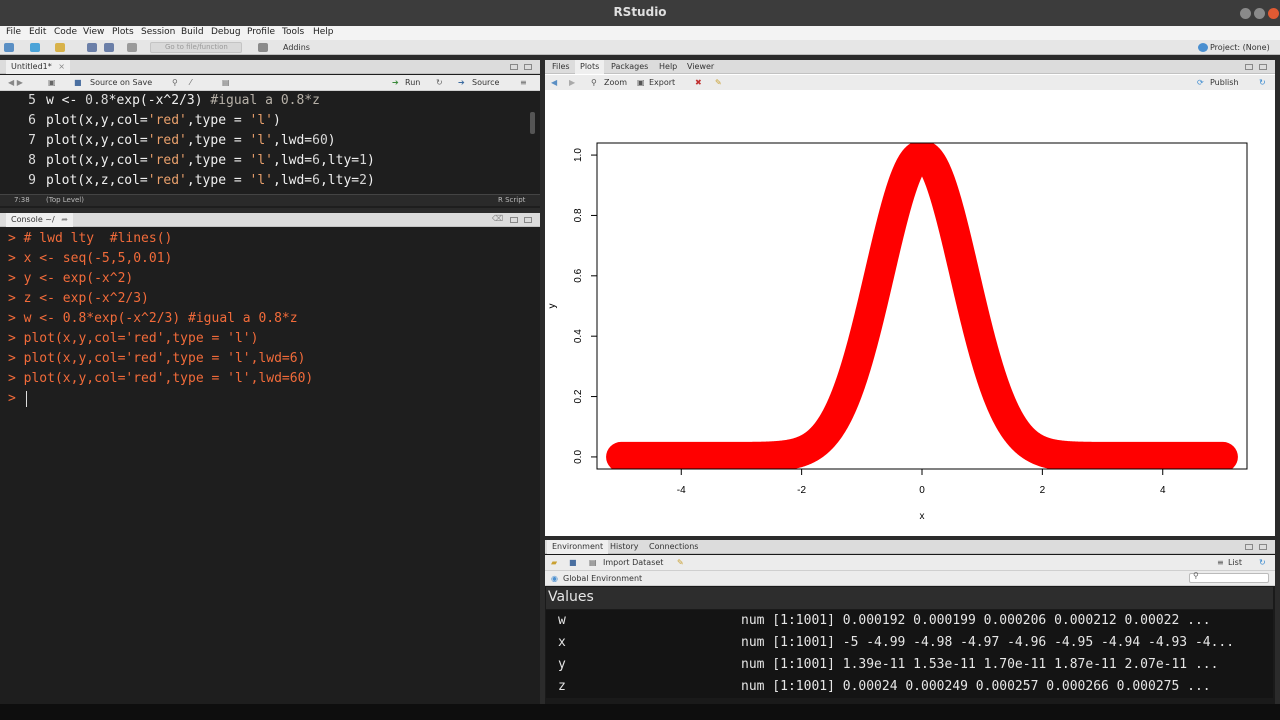 The height and width of the screenshot is (720, 1280). Describe the element at coordinates (1263, 547) in the screenshot. I see `maximize-env-icon` at that location.